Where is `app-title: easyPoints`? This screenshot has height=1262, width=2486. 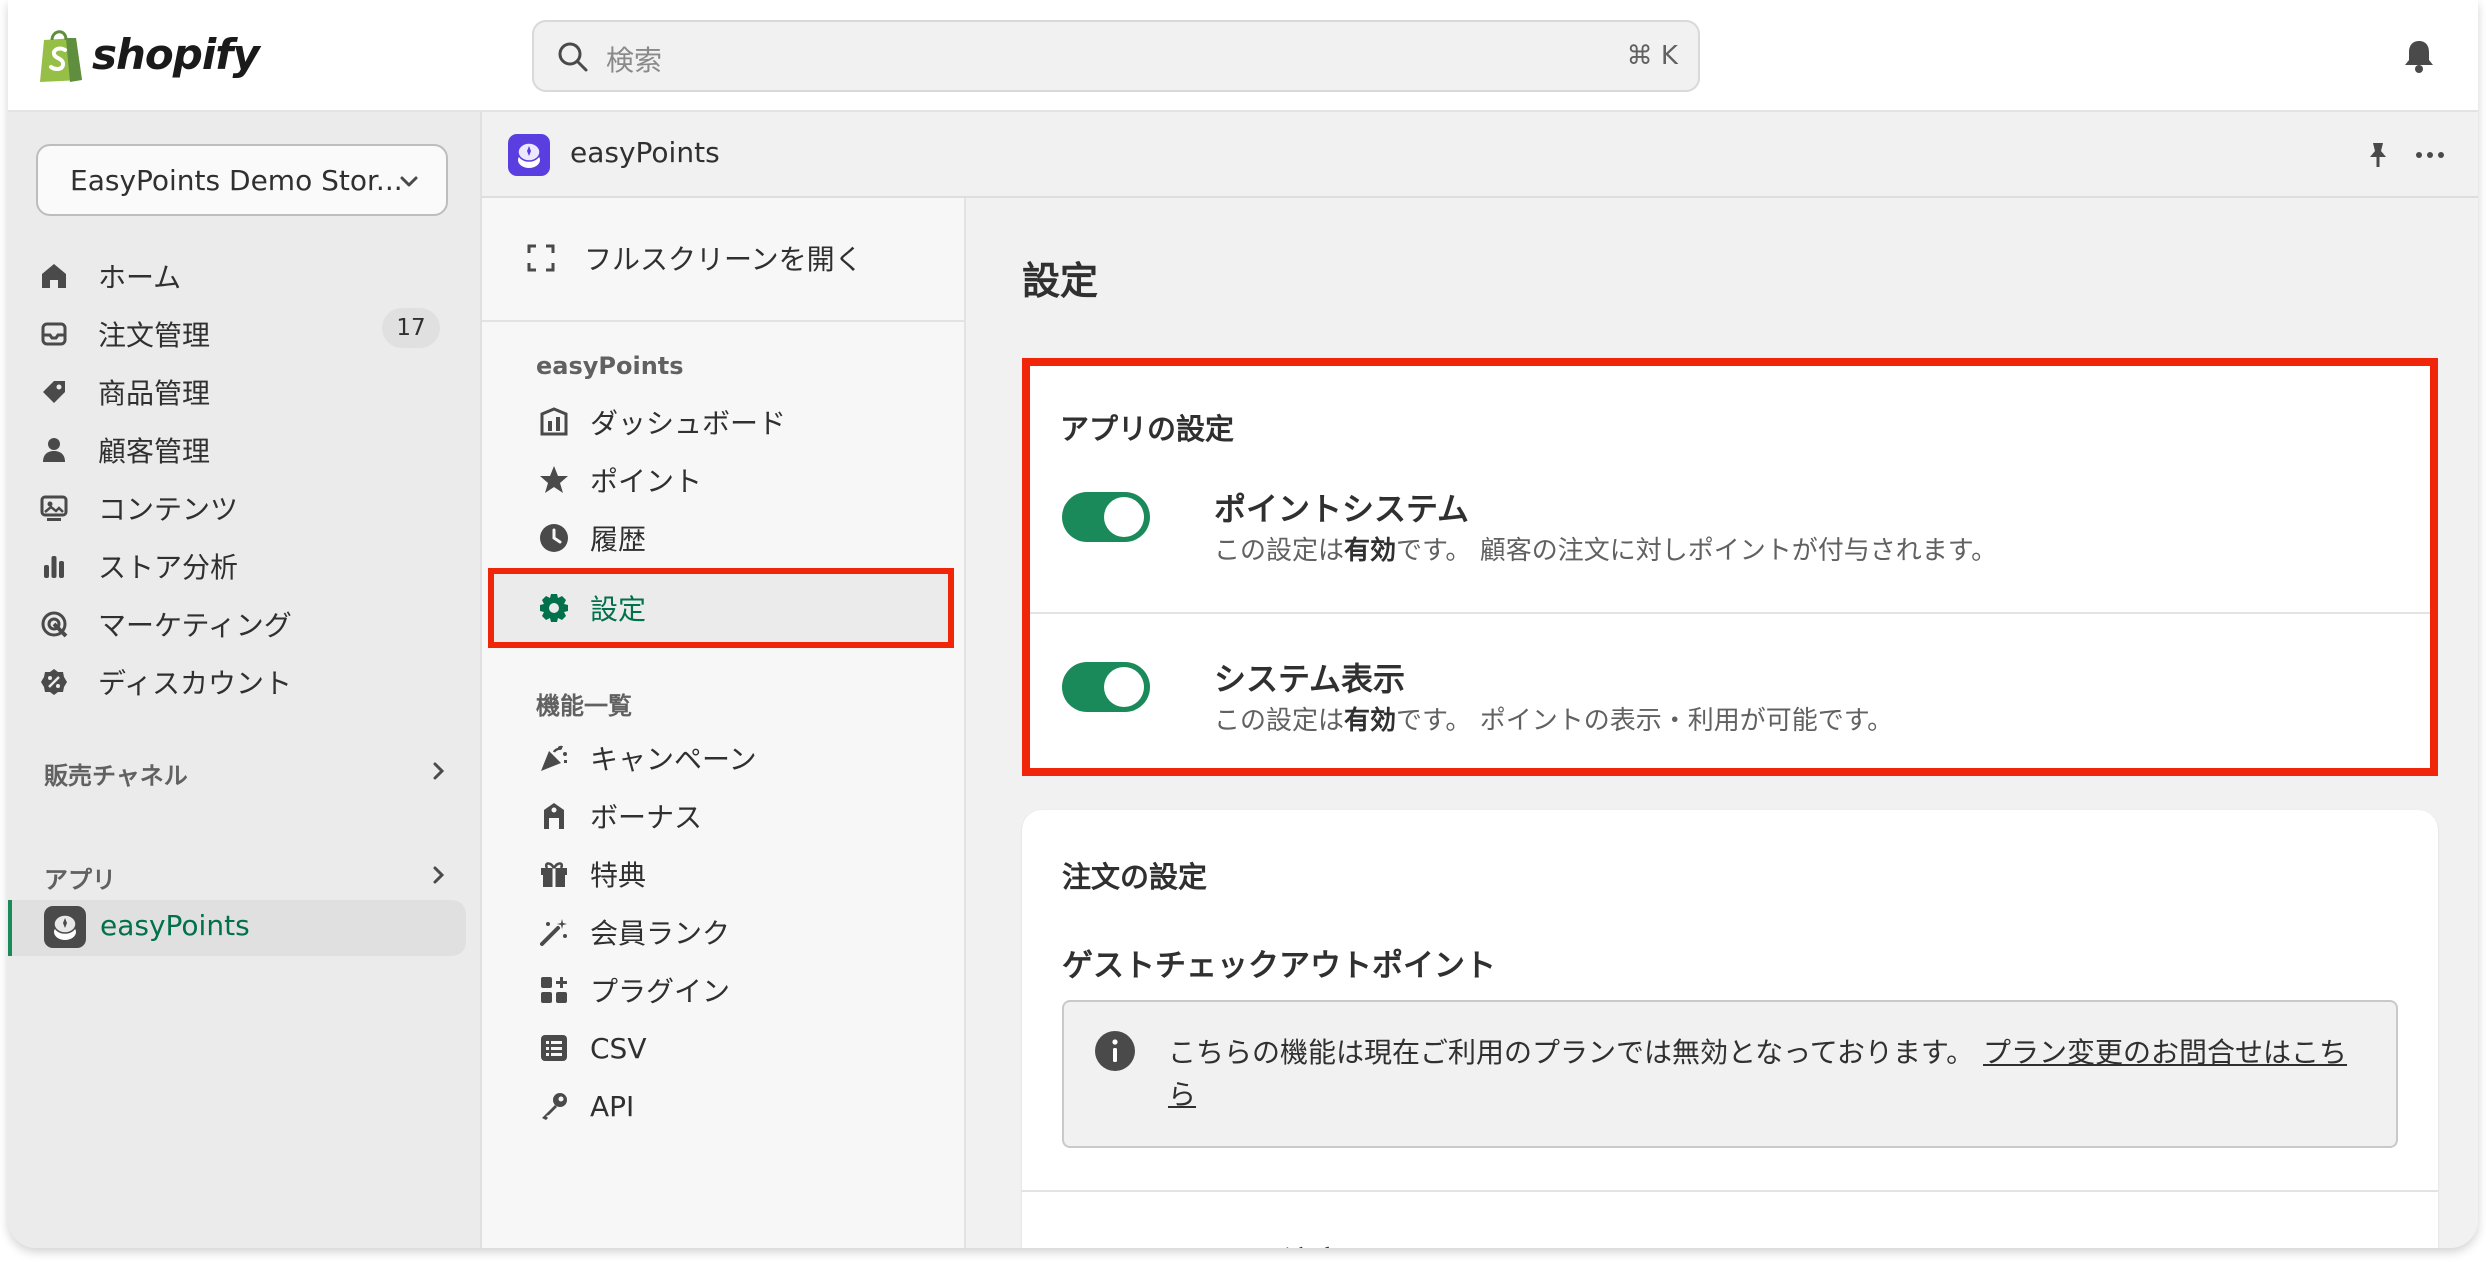
app-title: easyPoints is located at coordinates (645, 152).